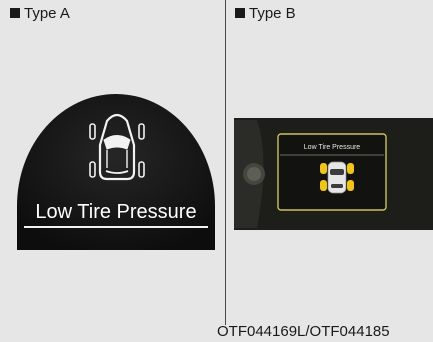 Image resolution: width=433 pixels, height=342 pixels. I want to click on tire-front-right, so click(350, 168).